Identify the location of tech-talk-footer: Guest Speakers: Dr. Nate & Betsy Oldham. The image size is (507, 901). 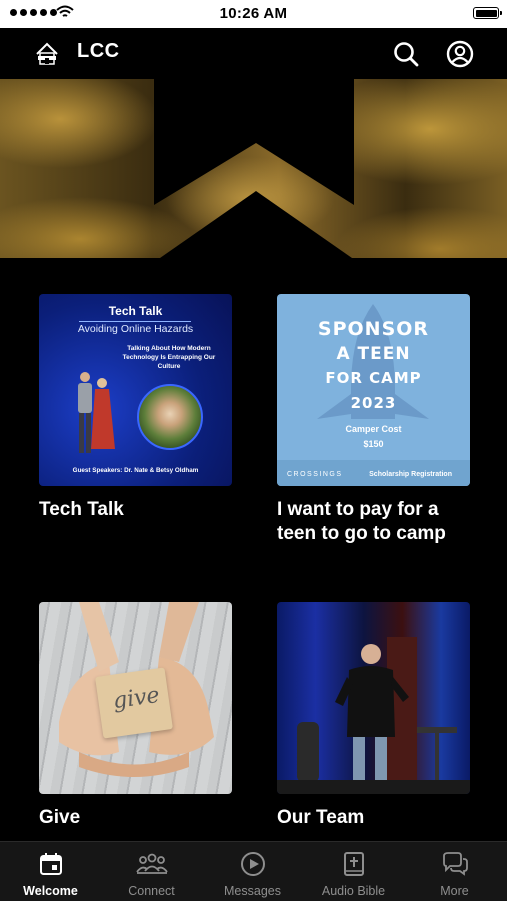
(135, 470).